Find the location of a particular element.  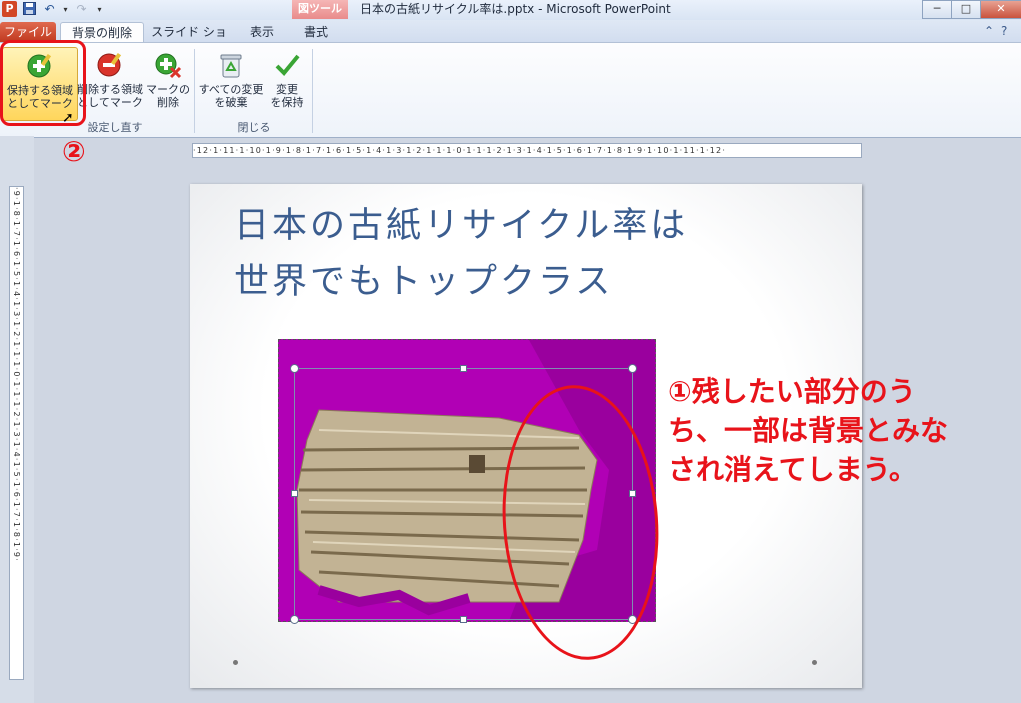

mark-areas-to-remove-button: 削除する領域 としてマーク is located at coordinates (110, 83).